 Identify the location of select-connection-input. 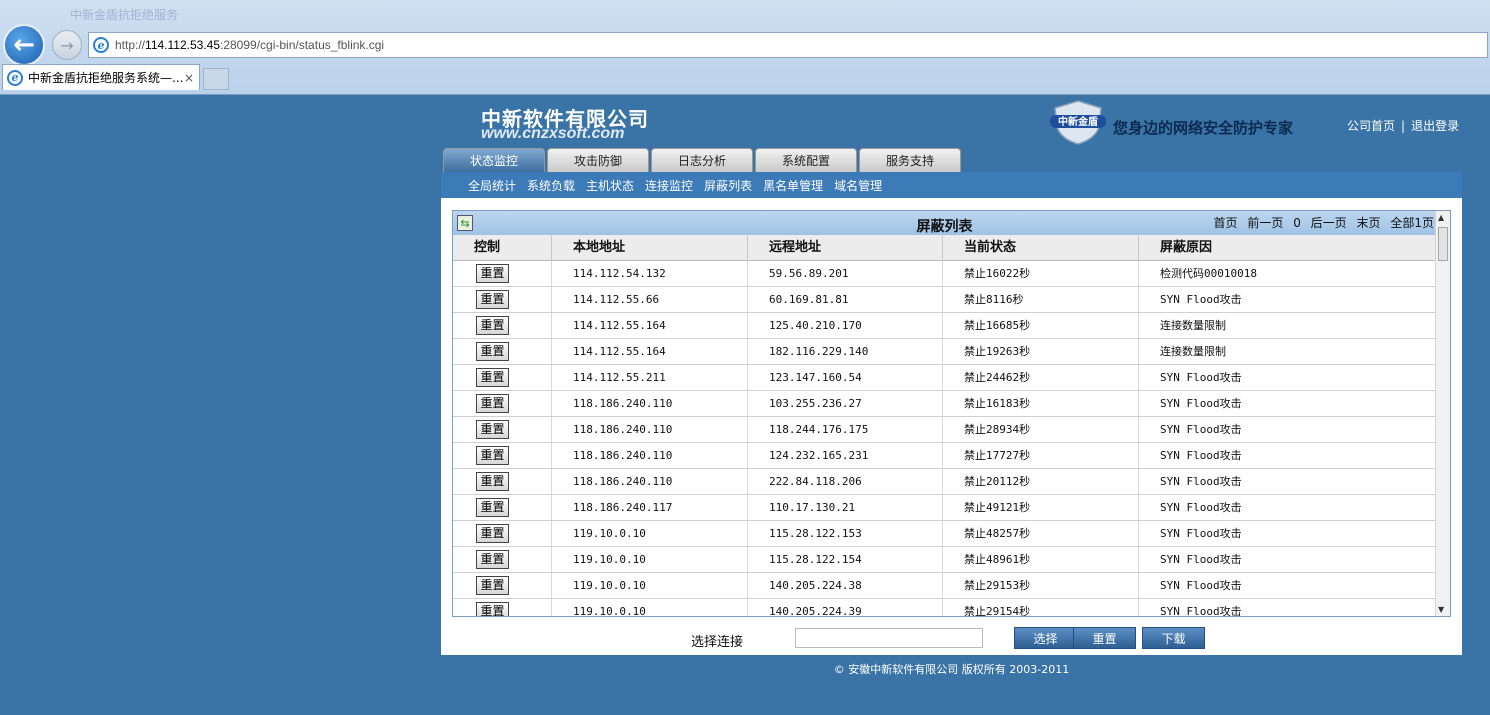
(889, 638).